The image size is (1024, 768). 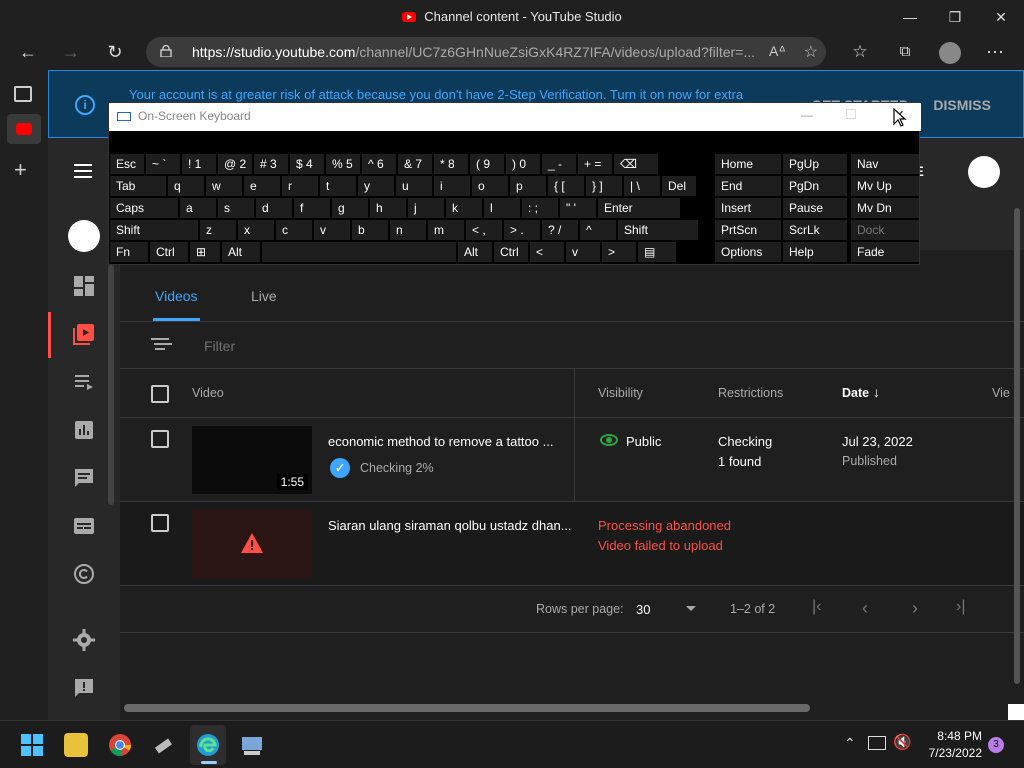 What do you see at coordinates (452, 186) in the screenshot?
I see `osk-key: i` at bounding box center [452, 186].